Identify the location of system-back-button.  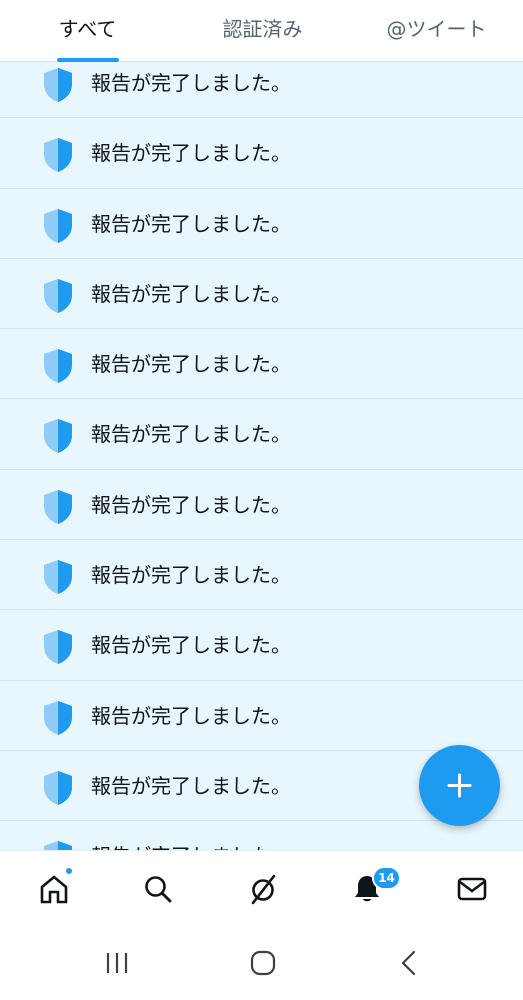
(409, 962).